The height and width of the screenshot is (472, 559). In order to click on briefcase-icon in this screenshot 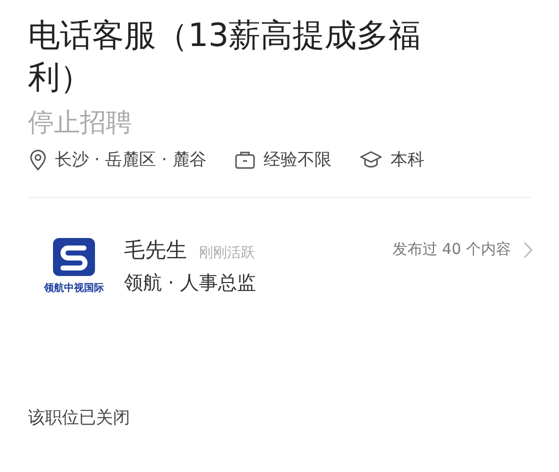, I will do `click(245, 160)`.